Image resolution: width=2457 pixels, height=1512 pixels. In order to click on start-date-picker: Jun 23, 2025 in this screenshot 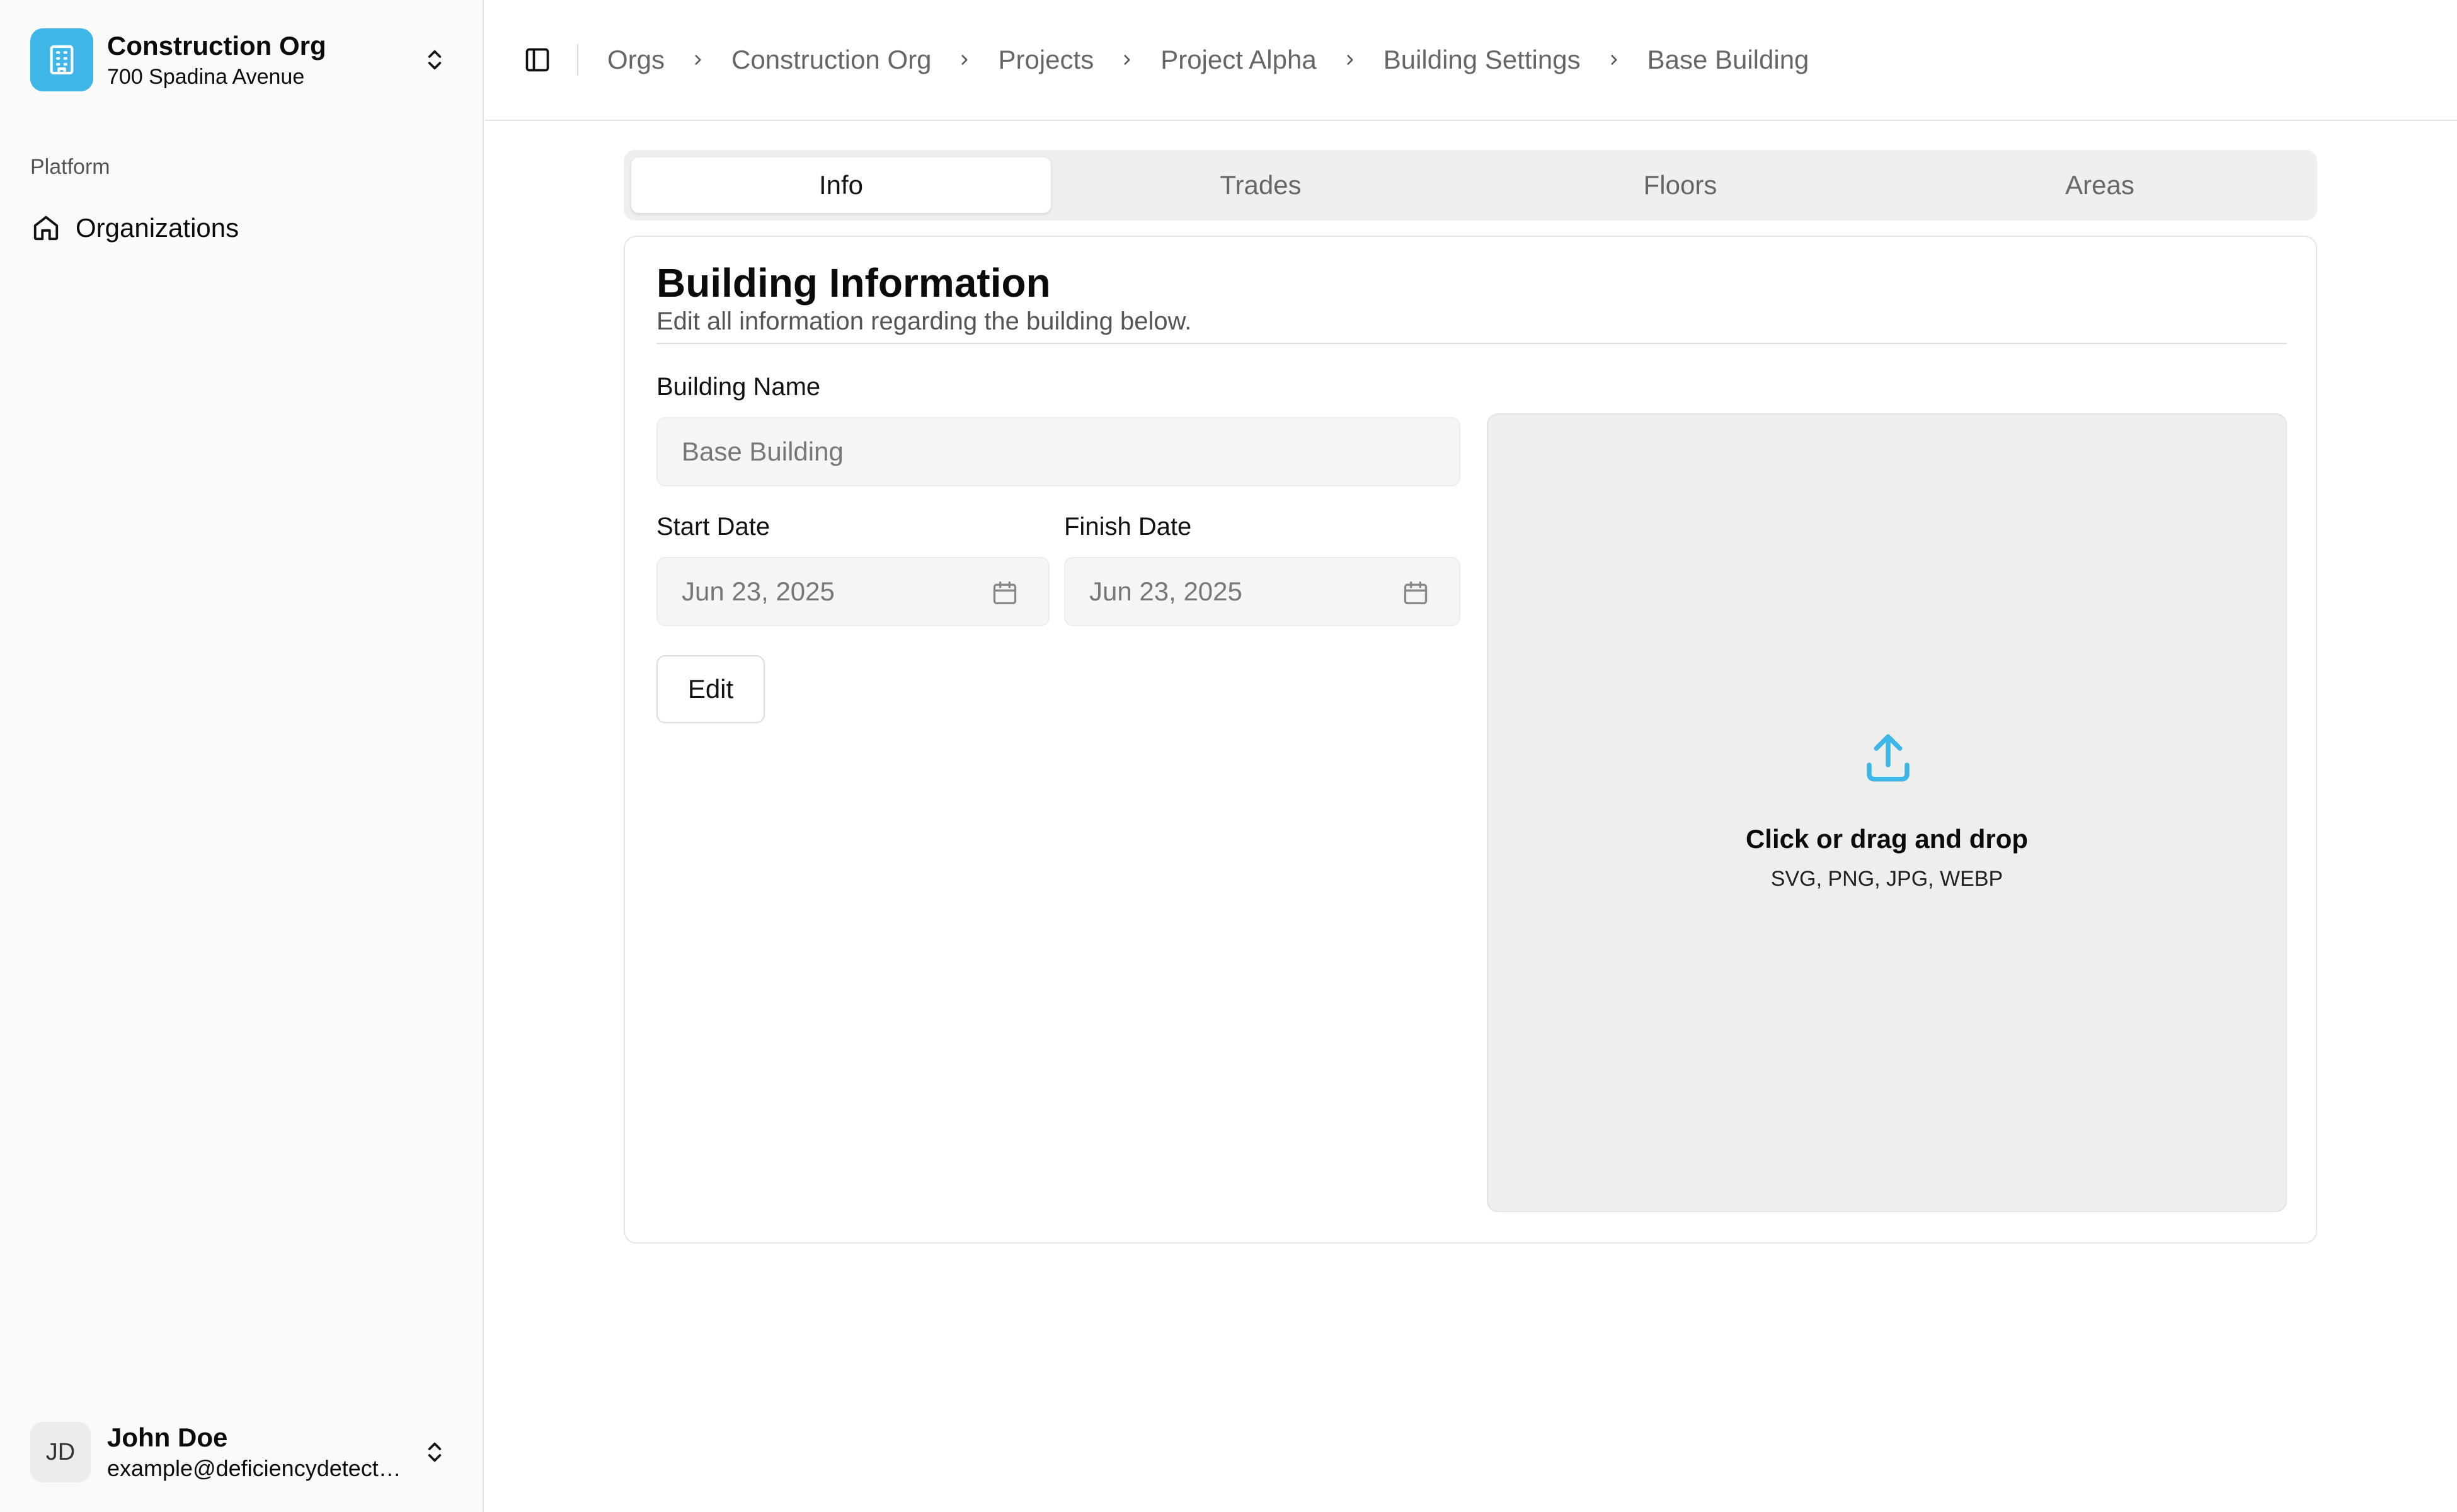, I will do `click(853, 591)`.